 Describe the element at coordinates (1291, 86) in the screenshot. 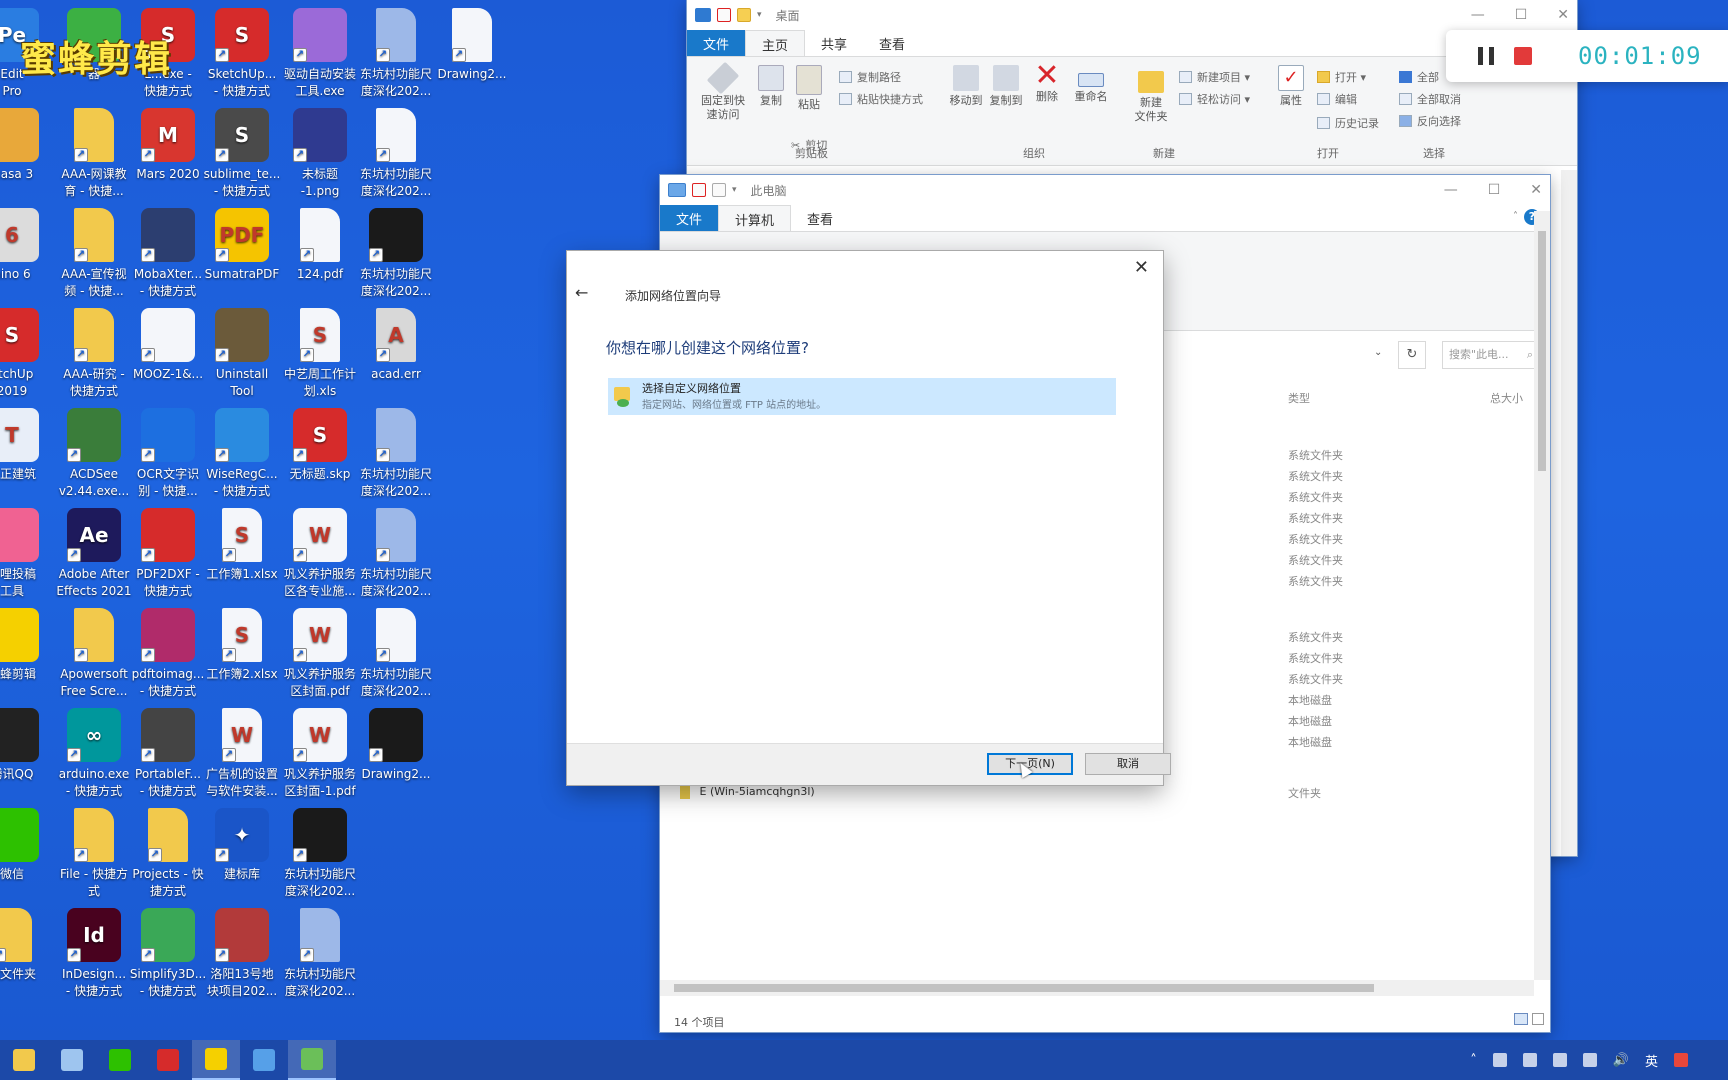

I see `properties-button: ✓ 属性` at that location.